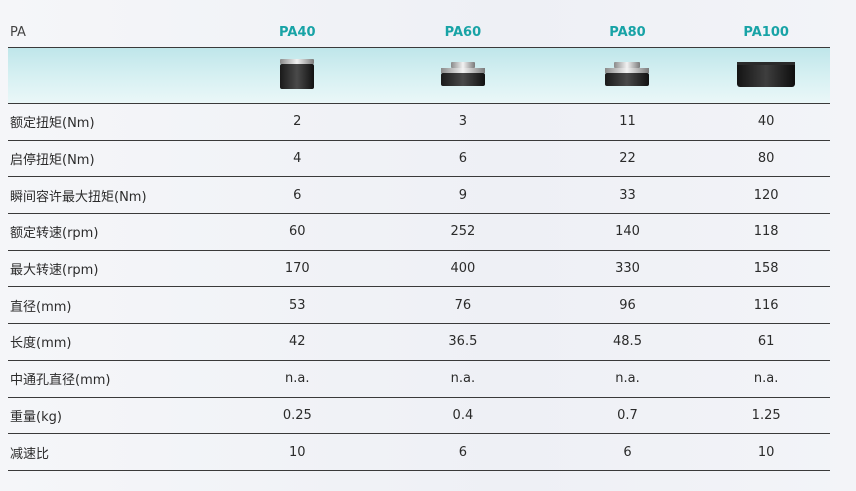 This screenshot has width=856, height=491. Describe the element at coordinates (463, 269) in the screenshot. I see `value-cell-pa60: 400` at that location.